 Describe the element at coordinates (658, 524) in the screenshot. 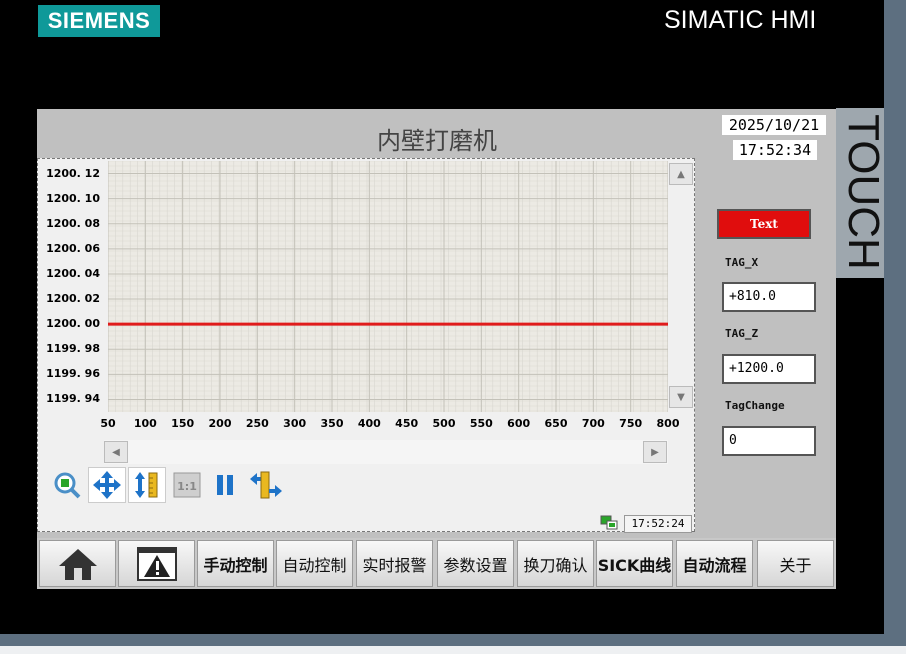

I see `trend-status-time: 17:52:24` at that location.